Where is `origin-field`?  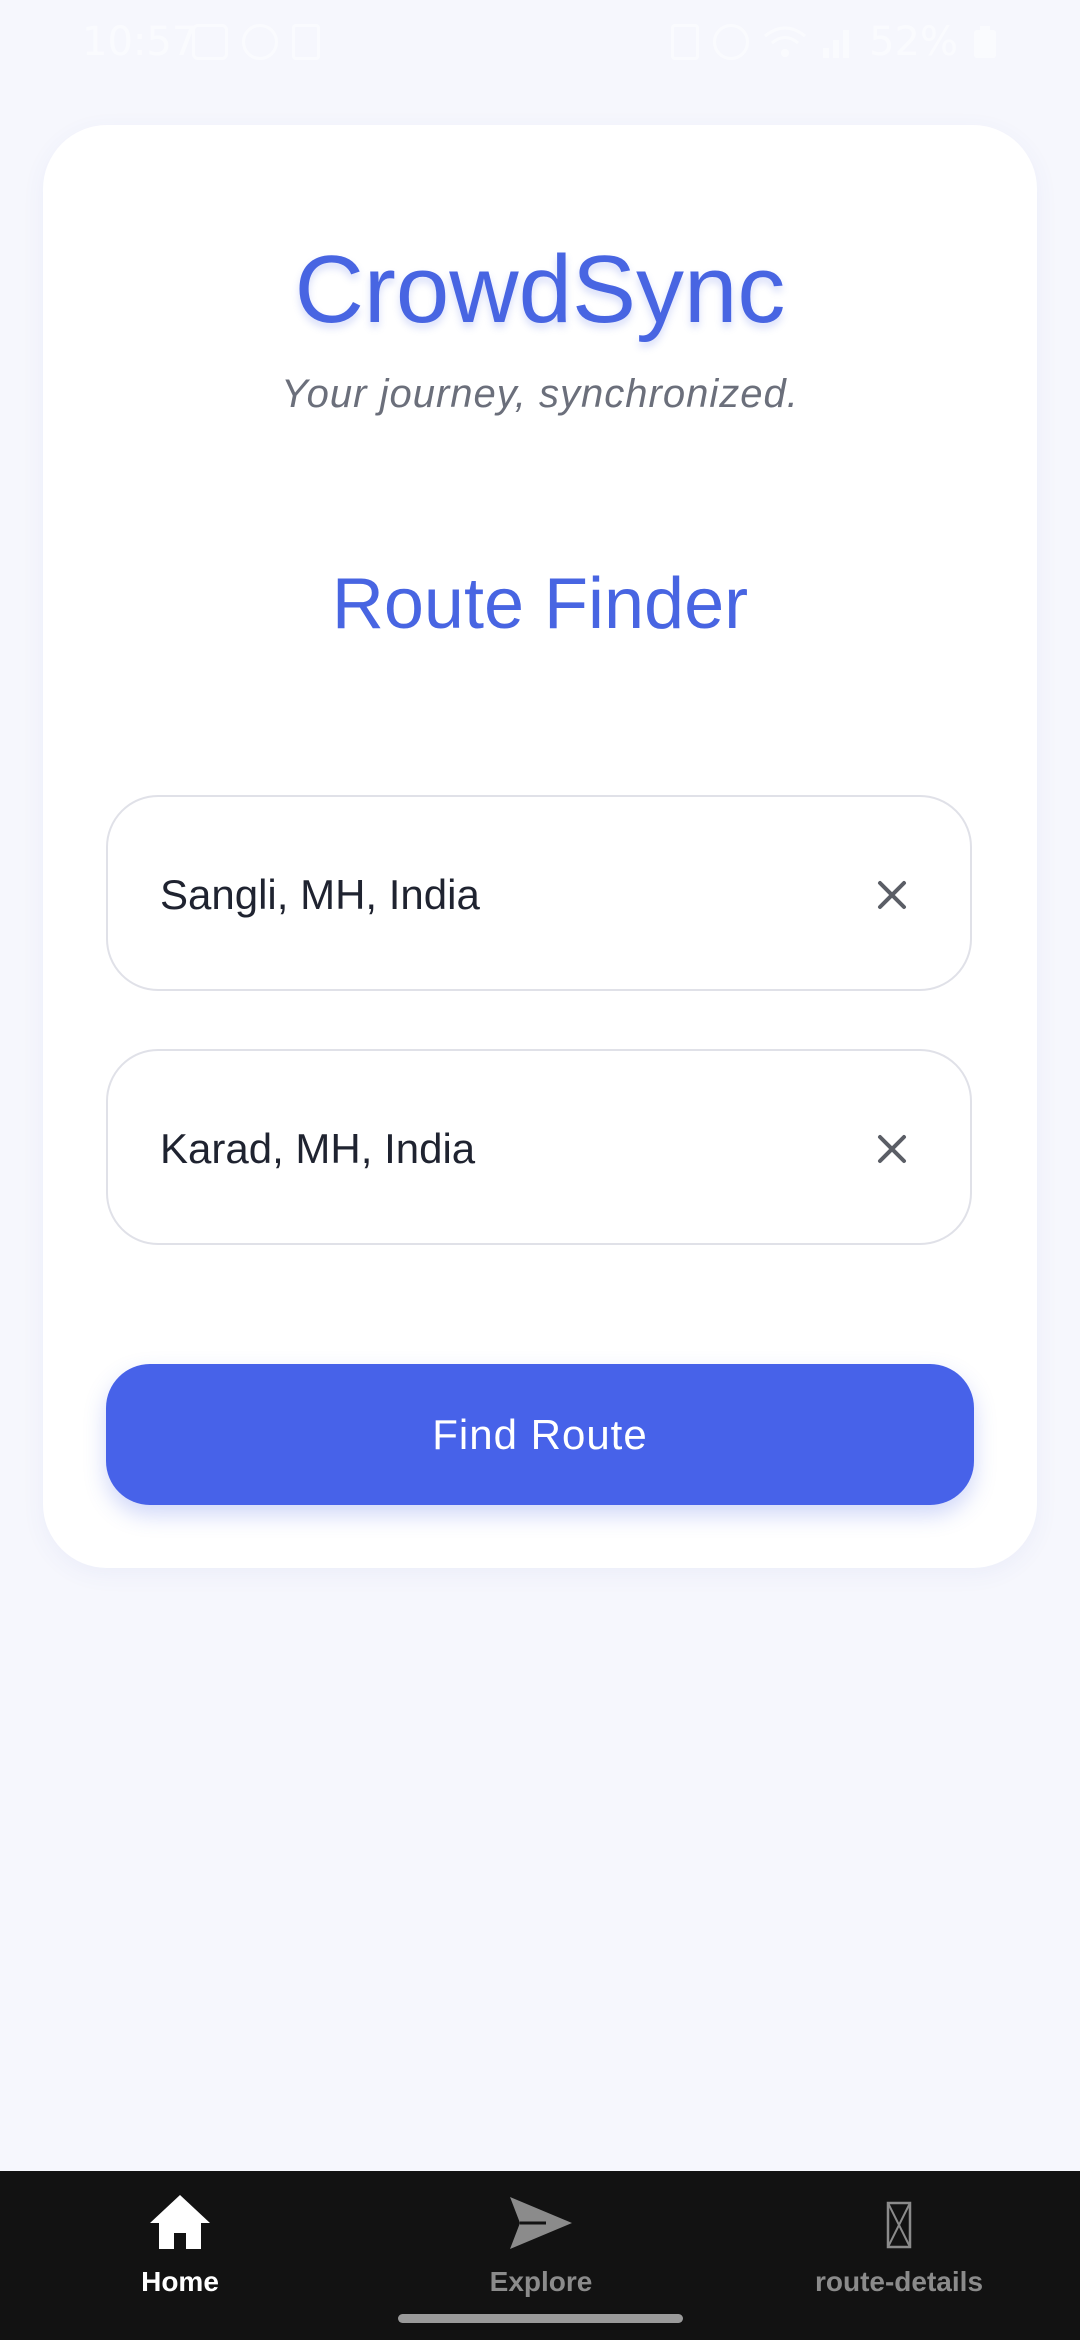
origin-field is located at coordinates (539, 893).